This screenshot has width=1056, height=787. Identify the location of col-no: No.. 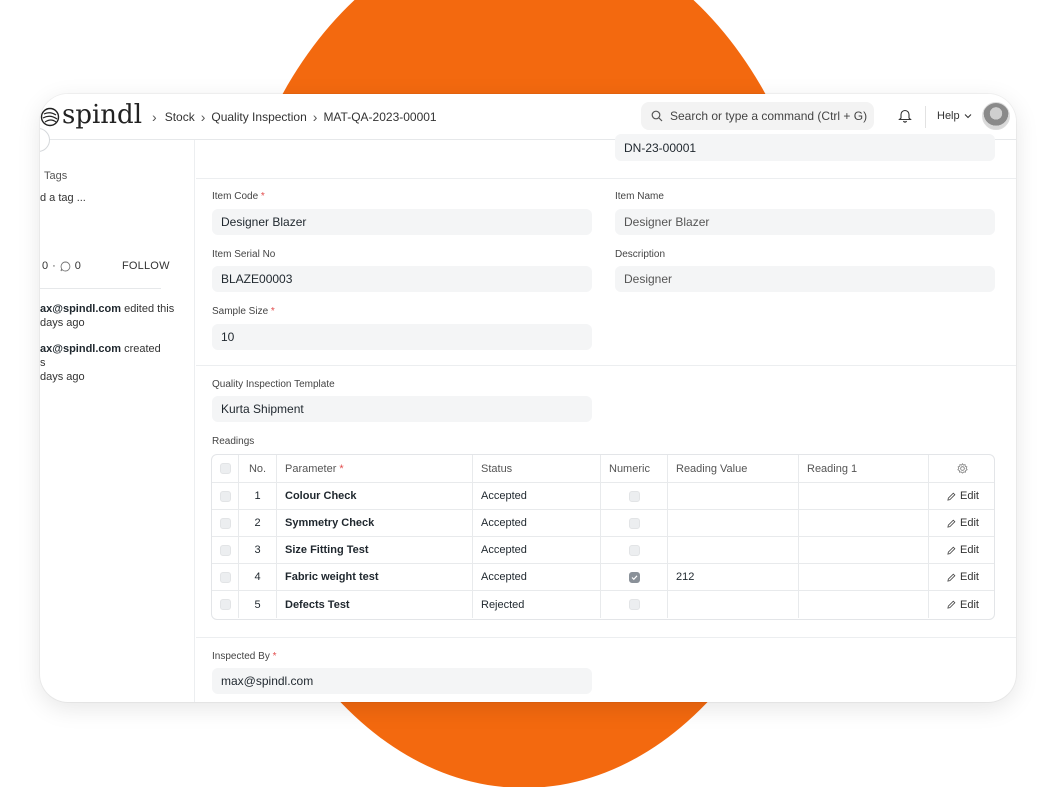
(258, 468).